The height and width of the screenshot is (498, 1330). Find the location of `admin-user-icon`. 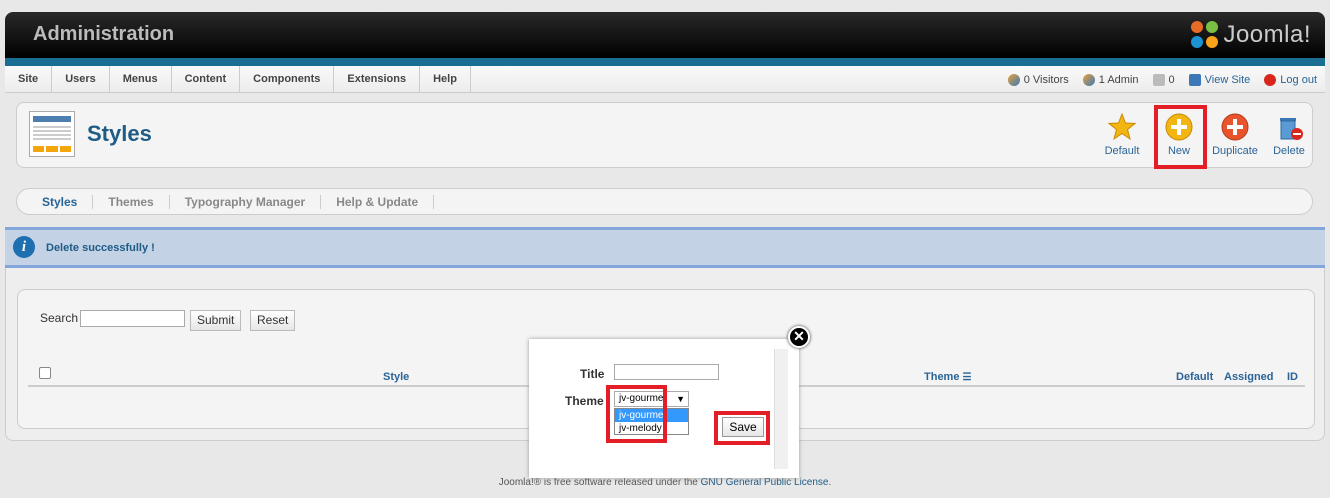

admin-user-icon is located at coordinates (1088, 79).